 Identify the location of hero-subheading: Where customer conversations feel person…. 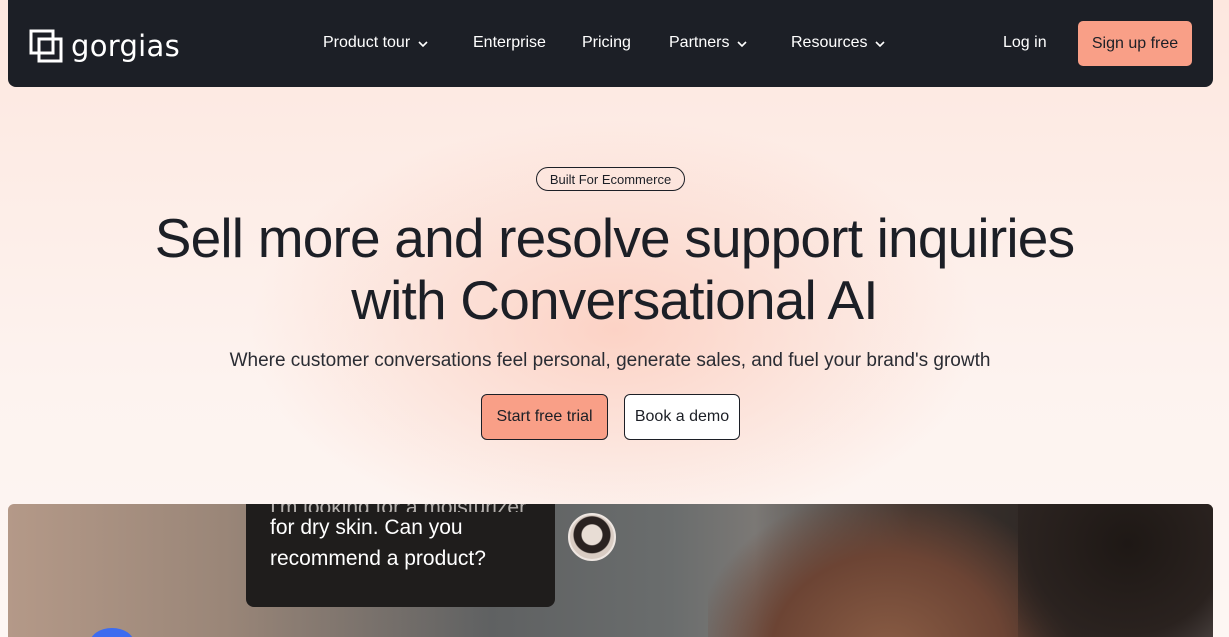
(610, 360).